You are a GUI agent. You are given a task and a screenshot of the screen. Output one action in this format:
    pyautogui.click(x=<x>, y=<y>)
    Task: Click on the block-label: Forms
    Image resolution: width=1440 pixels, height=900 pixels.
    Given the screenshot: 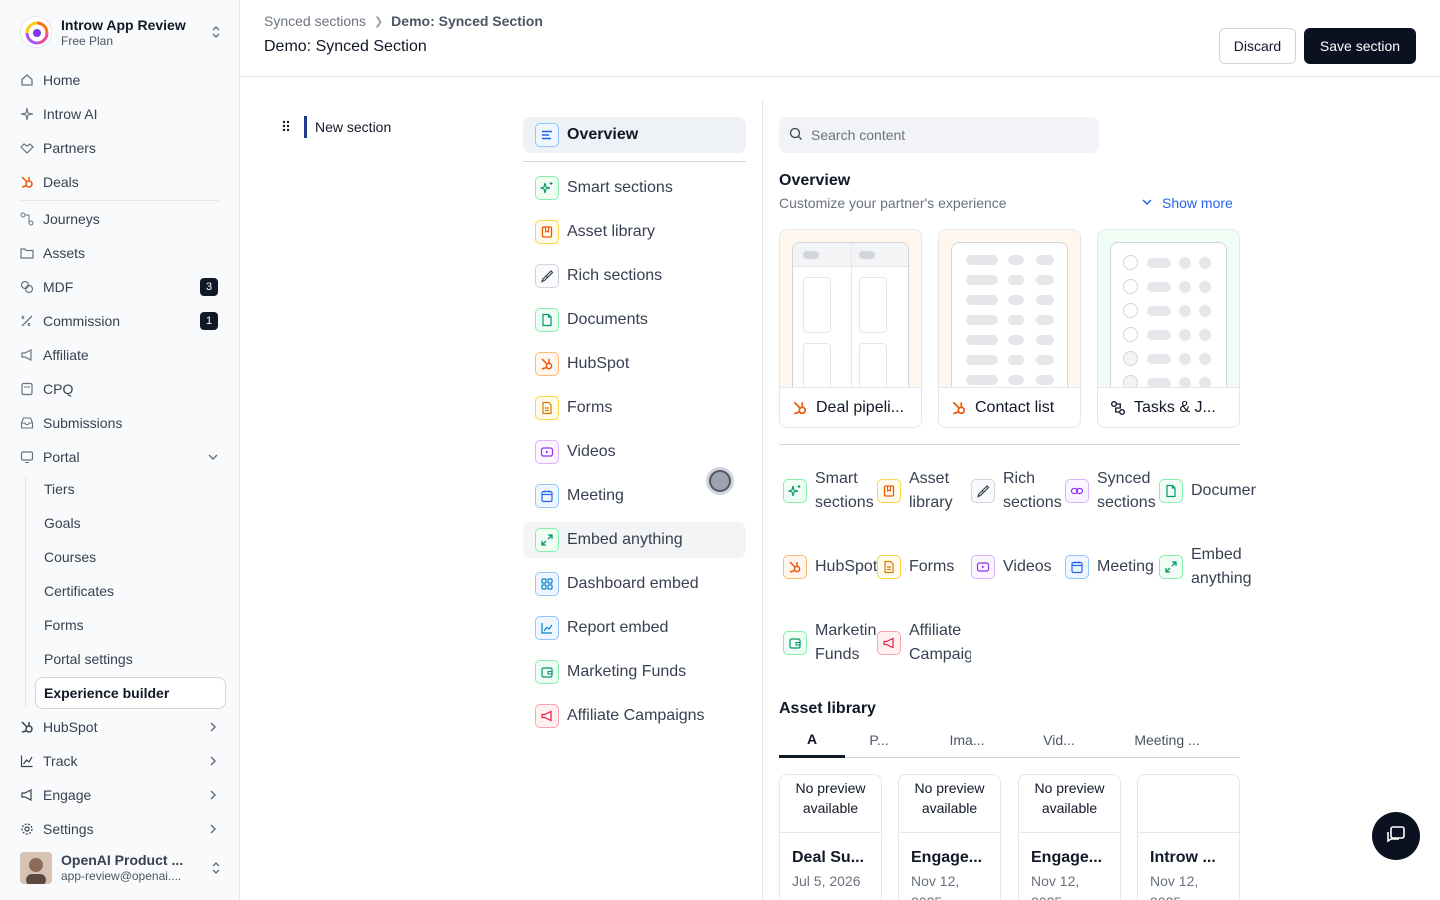 What is the action you would take?
    pyautogui.click(x=932, y=566)
    